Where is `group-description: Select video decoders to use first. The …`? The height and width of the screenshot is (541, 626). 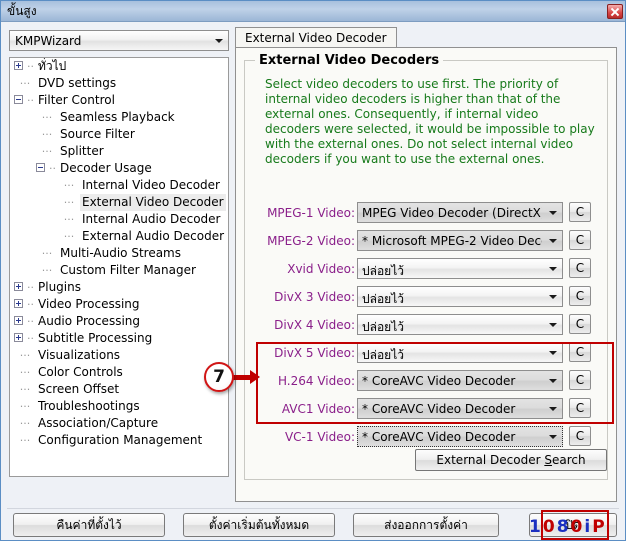
group-description: Select video decoders to use first. The … is located at coordinates (430, 121).